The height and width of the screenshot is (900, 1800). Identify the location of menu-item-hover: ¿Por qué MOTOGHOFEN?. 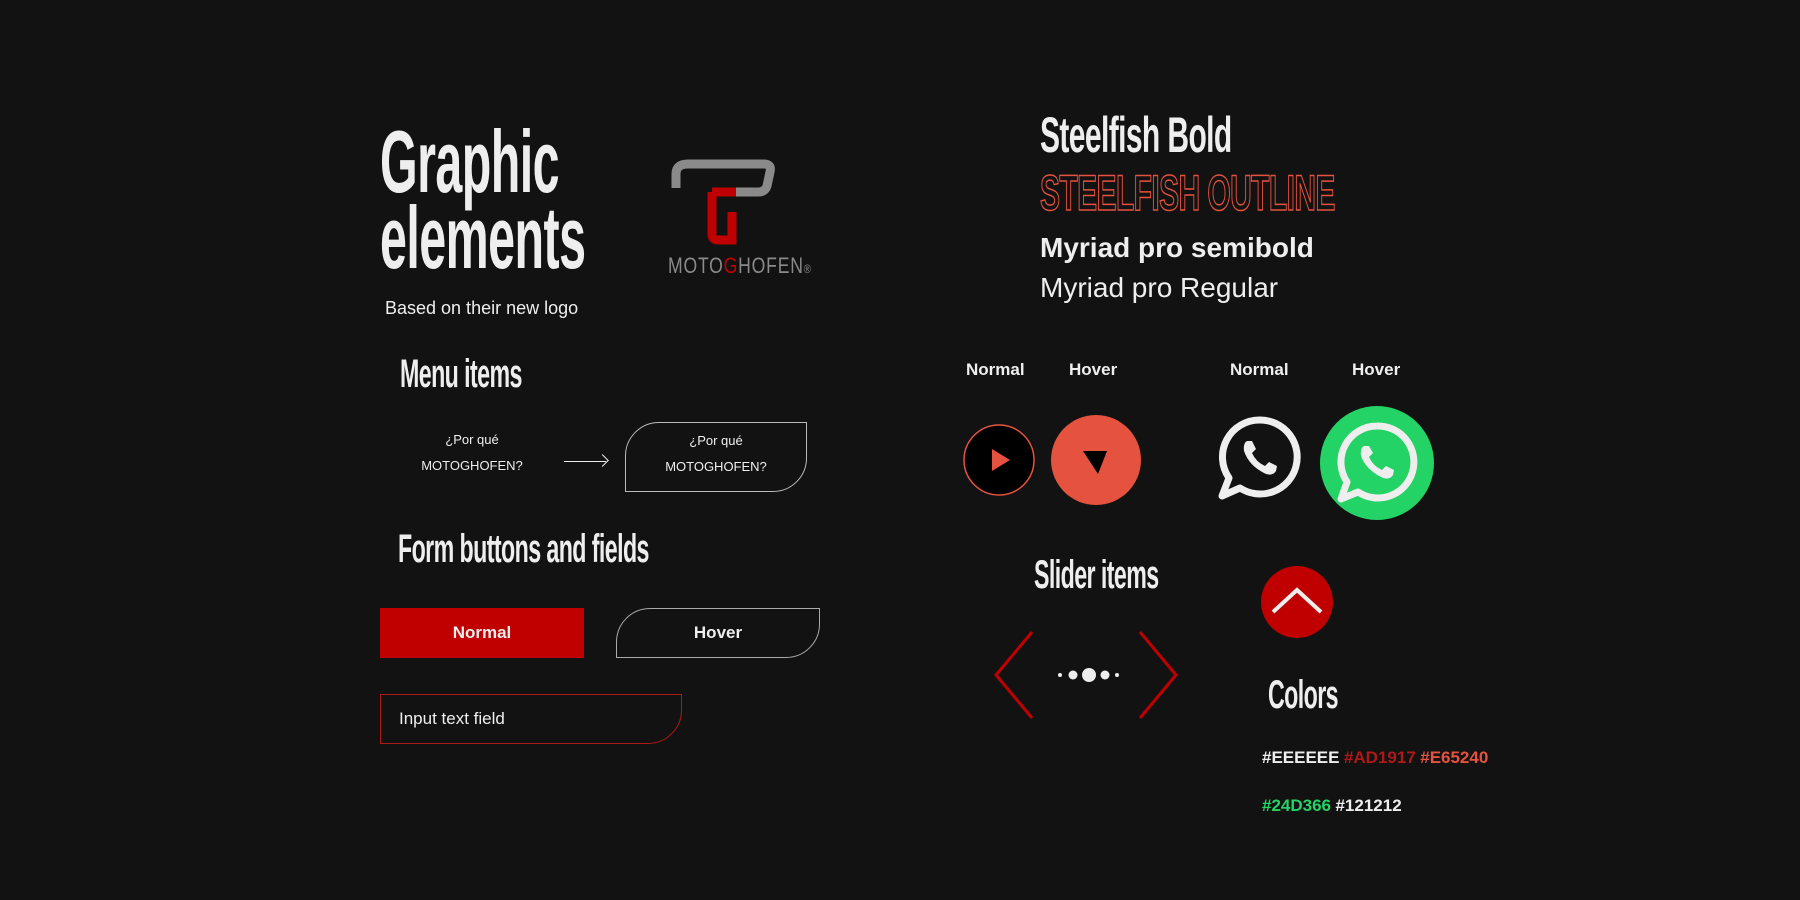
(716, 457).